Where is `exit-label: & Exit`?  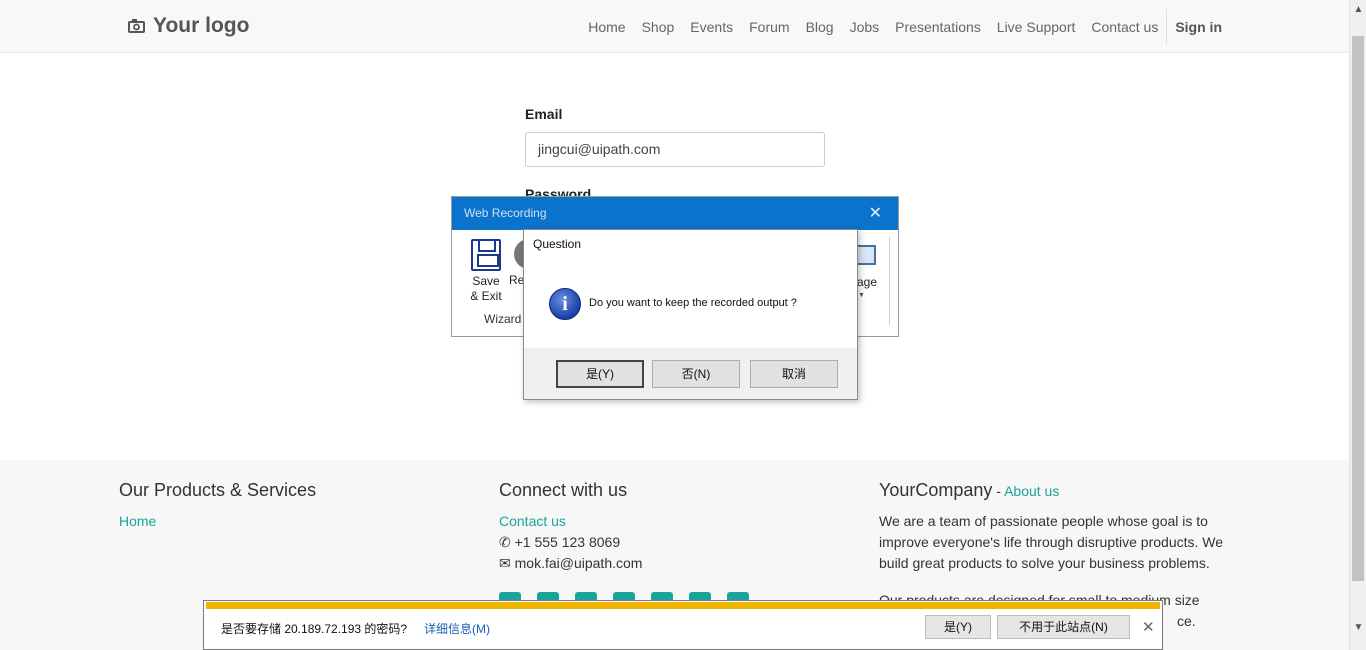
exit-label: & Exit is located at coordinates (486, 296).